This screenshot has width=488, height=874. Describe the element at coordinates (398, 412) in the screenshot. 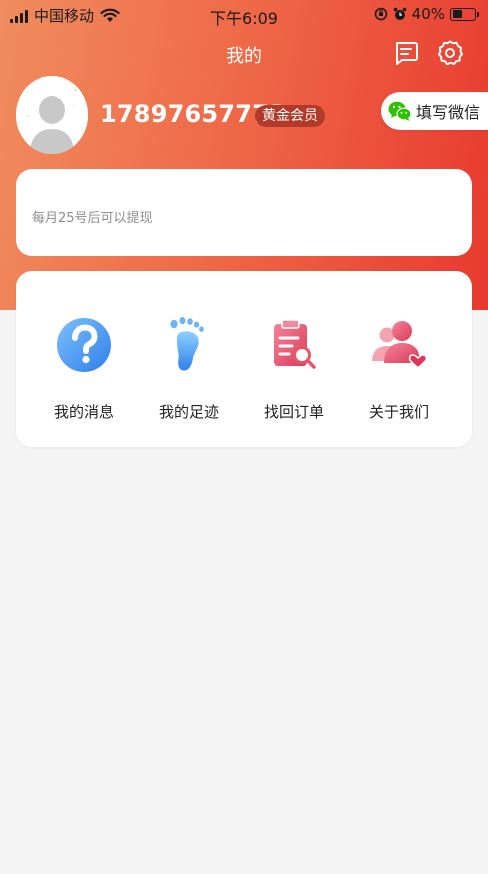

I see `menu-item-label: 关于我们` at that location.